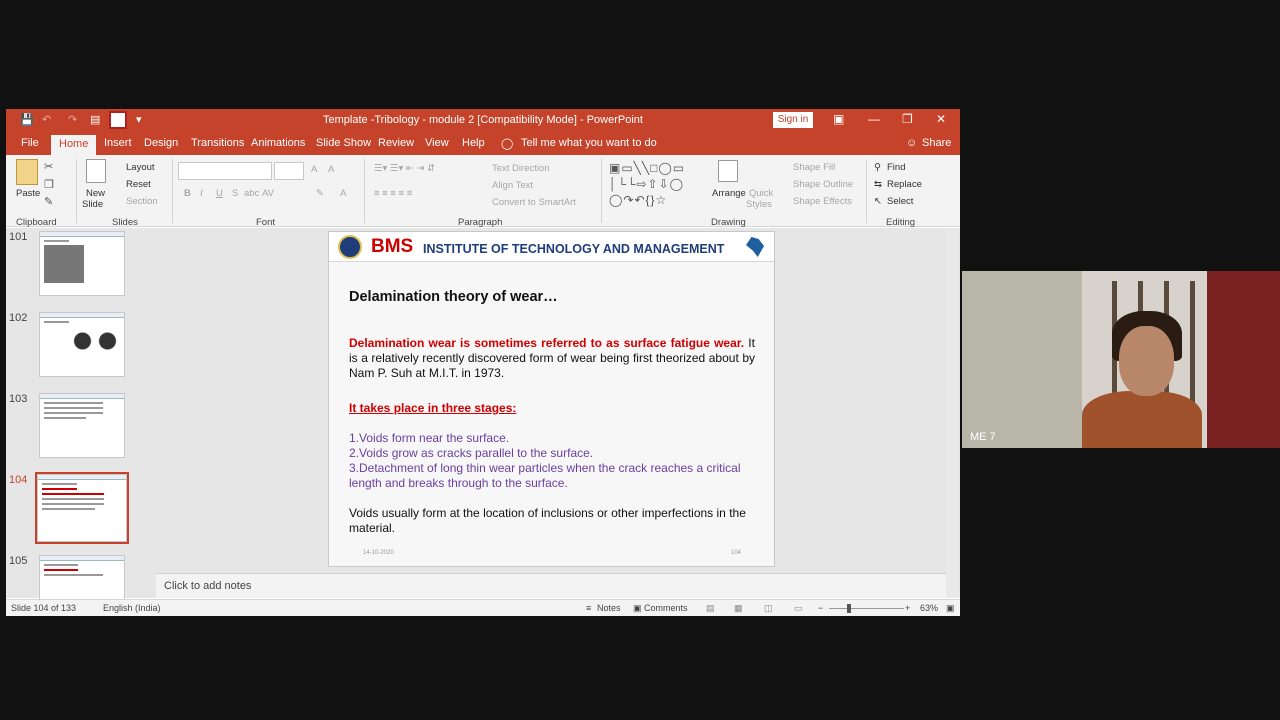 The height and width of the screenshot is (720, 1280). What do you see at coordinates (92, 204) in the screenshot?
I see `new-slide-label-2: Slide` at bounding box center [92, 204].